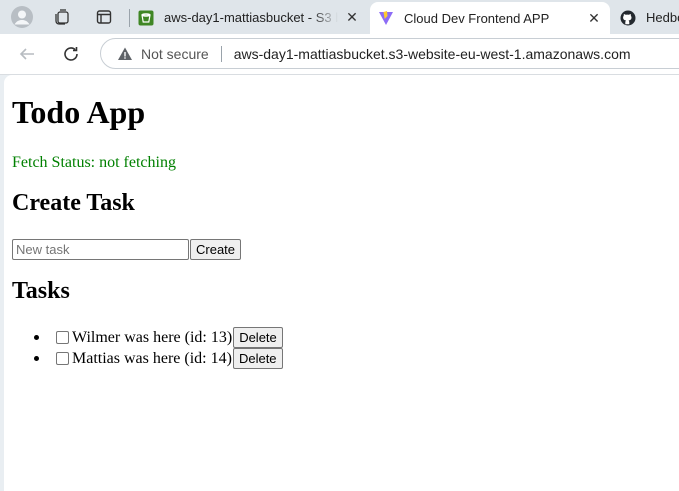 Image resolution: width=679 pixels, height=491 pixels. What do you see at coordinates (41, 291) in the screenshot?
I see `tasks-heading: Tasks` at bounding box center [41, 291].